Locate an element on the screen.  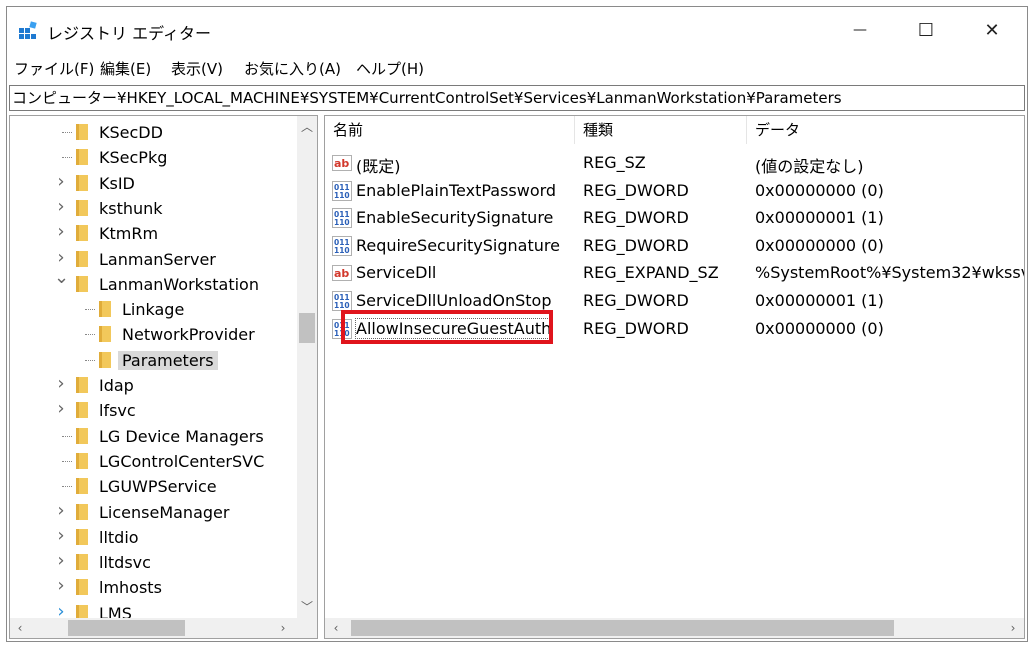
scroll-left-icon: ‹ is located at coordinates (20, 628).